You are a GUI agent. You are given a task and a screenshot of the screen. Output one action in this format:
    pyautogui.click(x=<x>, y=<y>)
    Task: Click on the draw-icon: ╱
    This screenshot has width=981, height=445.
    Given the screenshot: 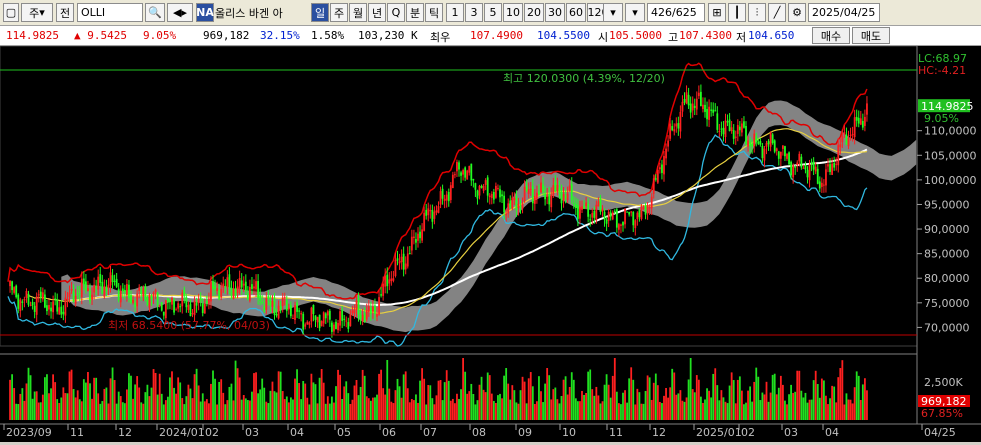 What is the action you would take?
    pyautogui.click(x=777, y=12)
    